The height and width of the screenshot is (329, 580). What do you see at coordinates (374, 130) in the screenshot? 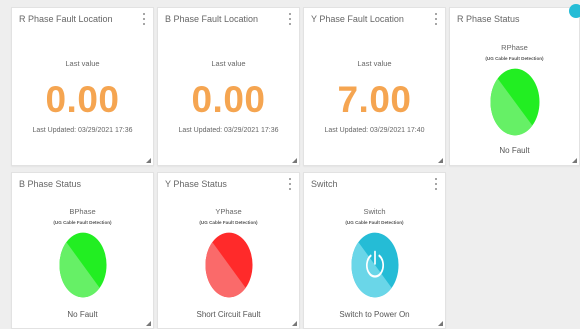
I see `last-updated: Last Updated: 03/29/2021 17:40` at bounding box center [374, 130].